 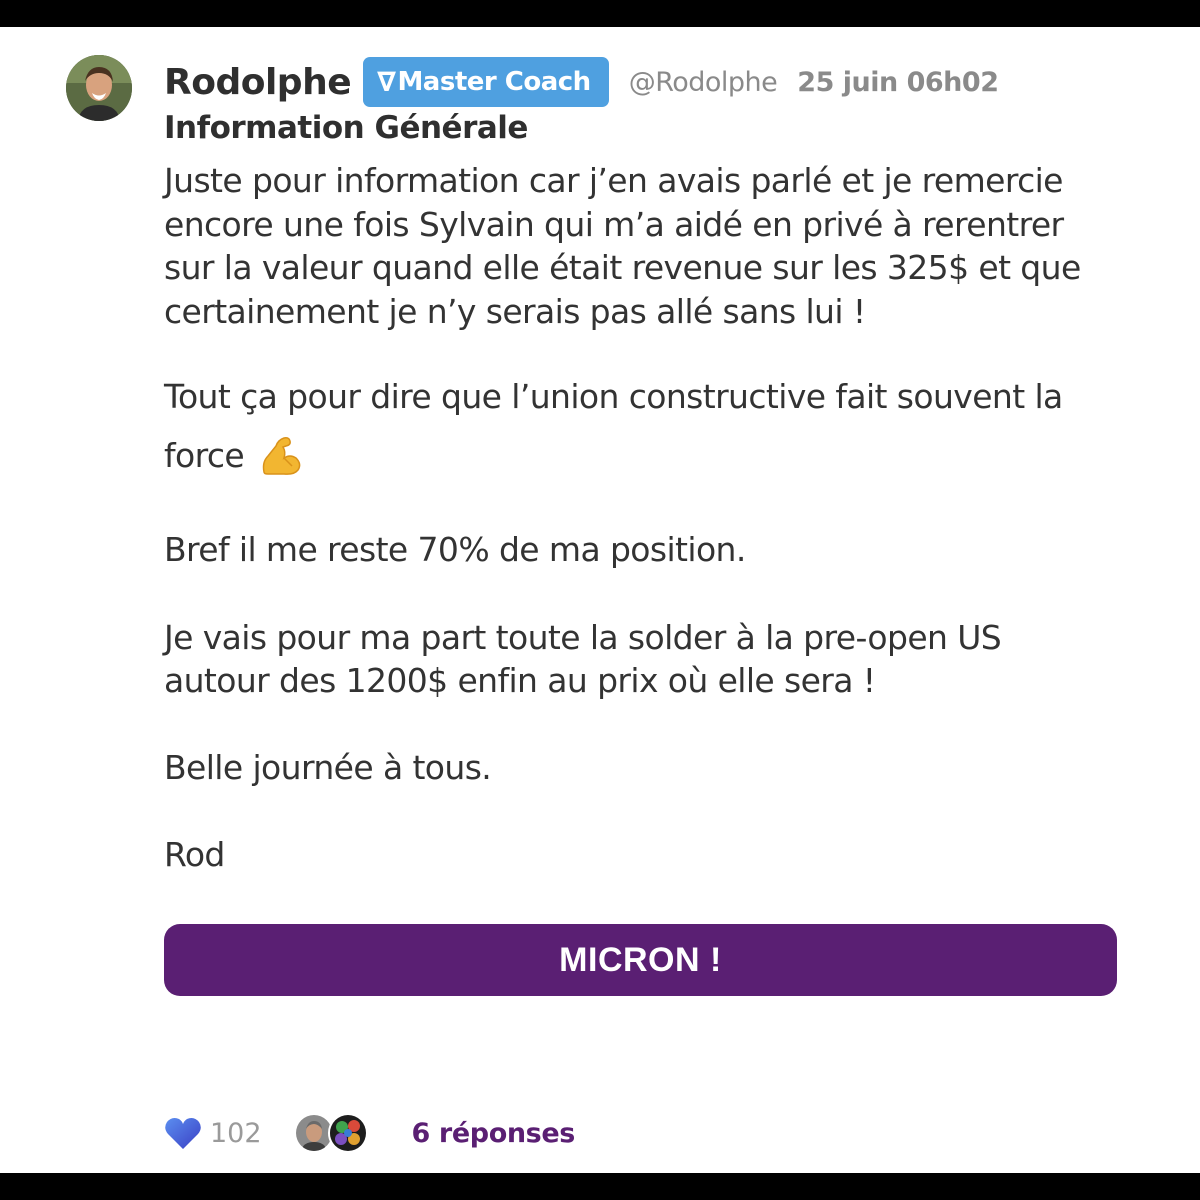 I want to click on badge-label: Master Coach, so click(x=494, y=82).